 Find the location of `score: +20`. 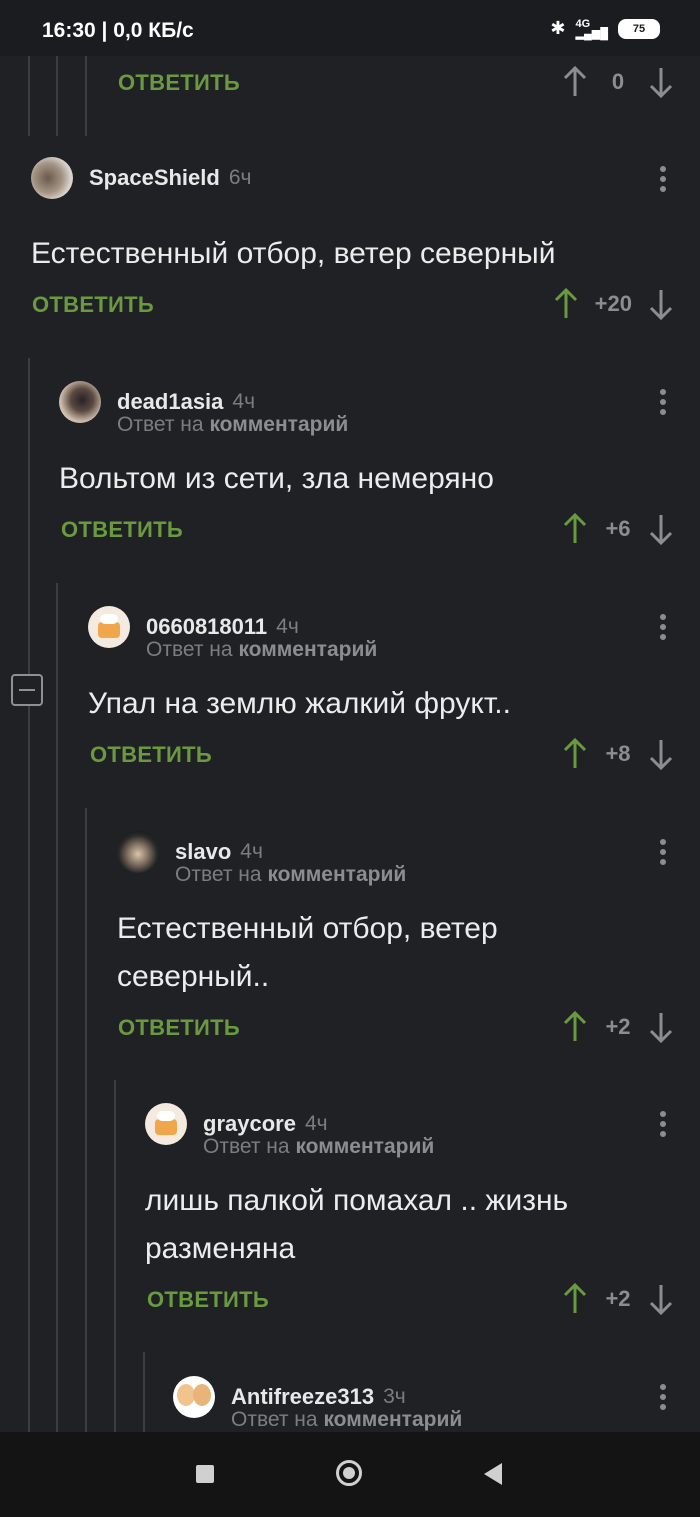

score: +20 is located at coordinates (613, 303).